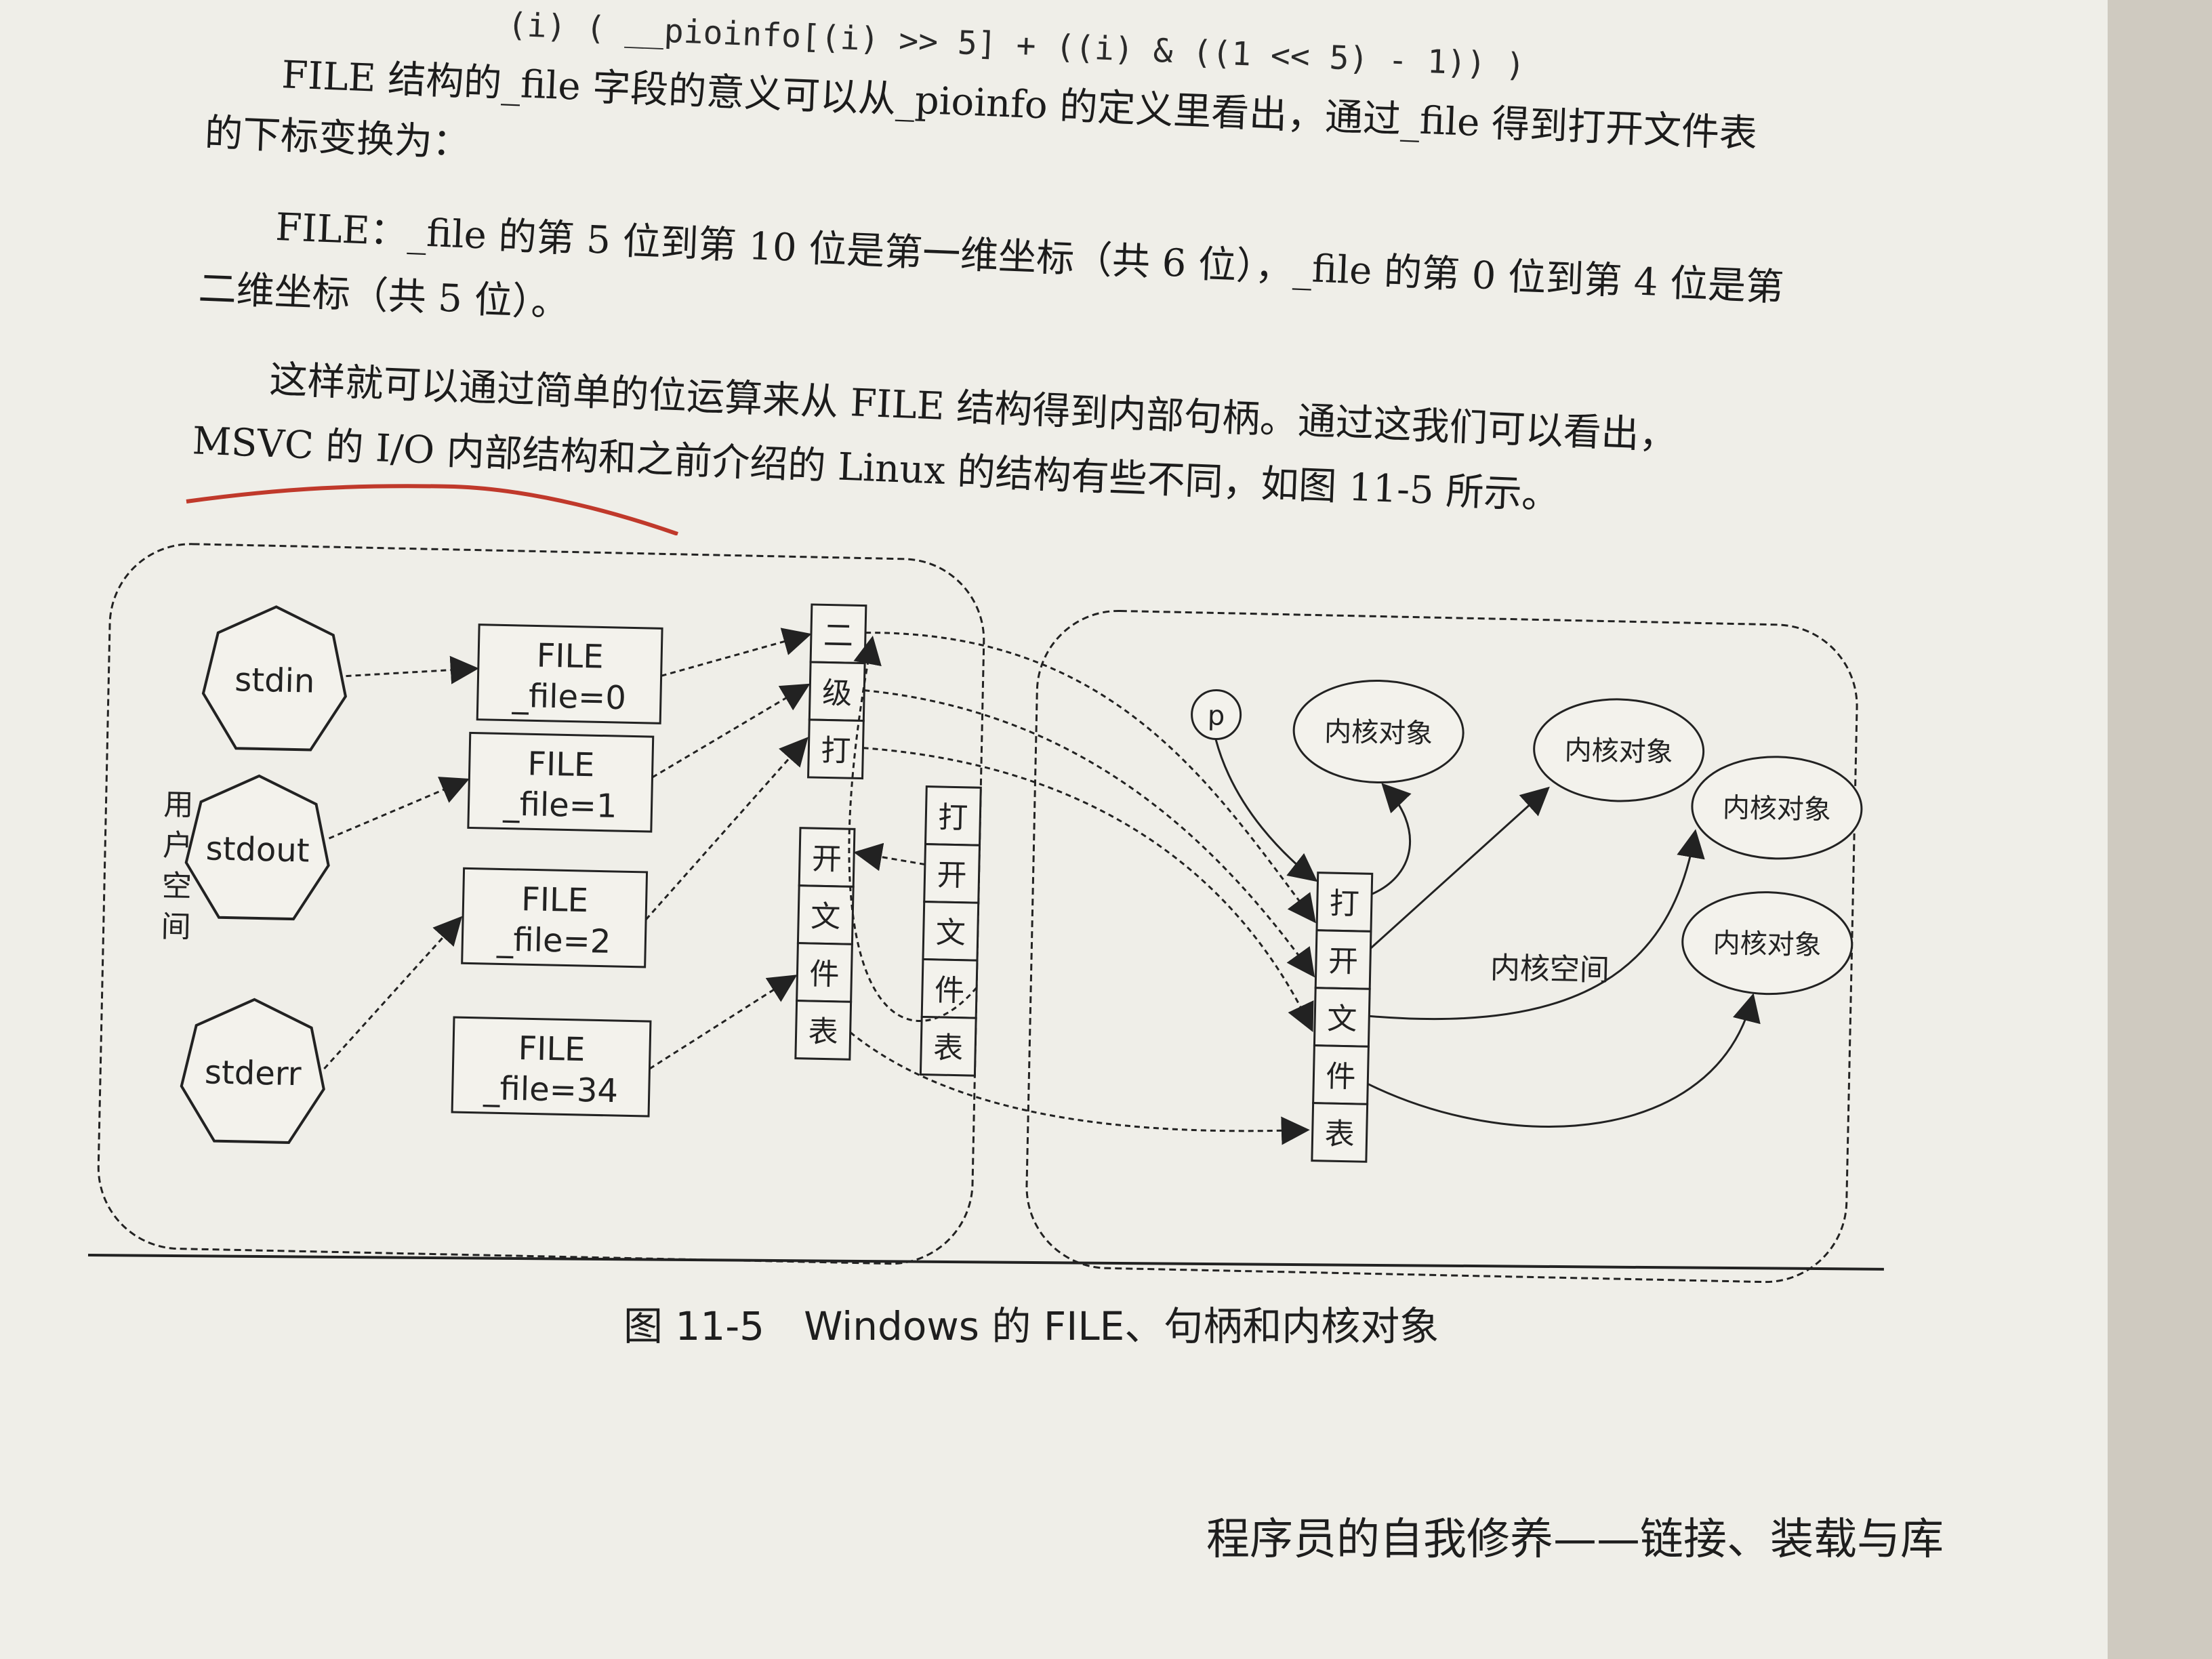  Describe the element at coordinates (2160, 829) in the screenshot. I see `page-edge` at that location.